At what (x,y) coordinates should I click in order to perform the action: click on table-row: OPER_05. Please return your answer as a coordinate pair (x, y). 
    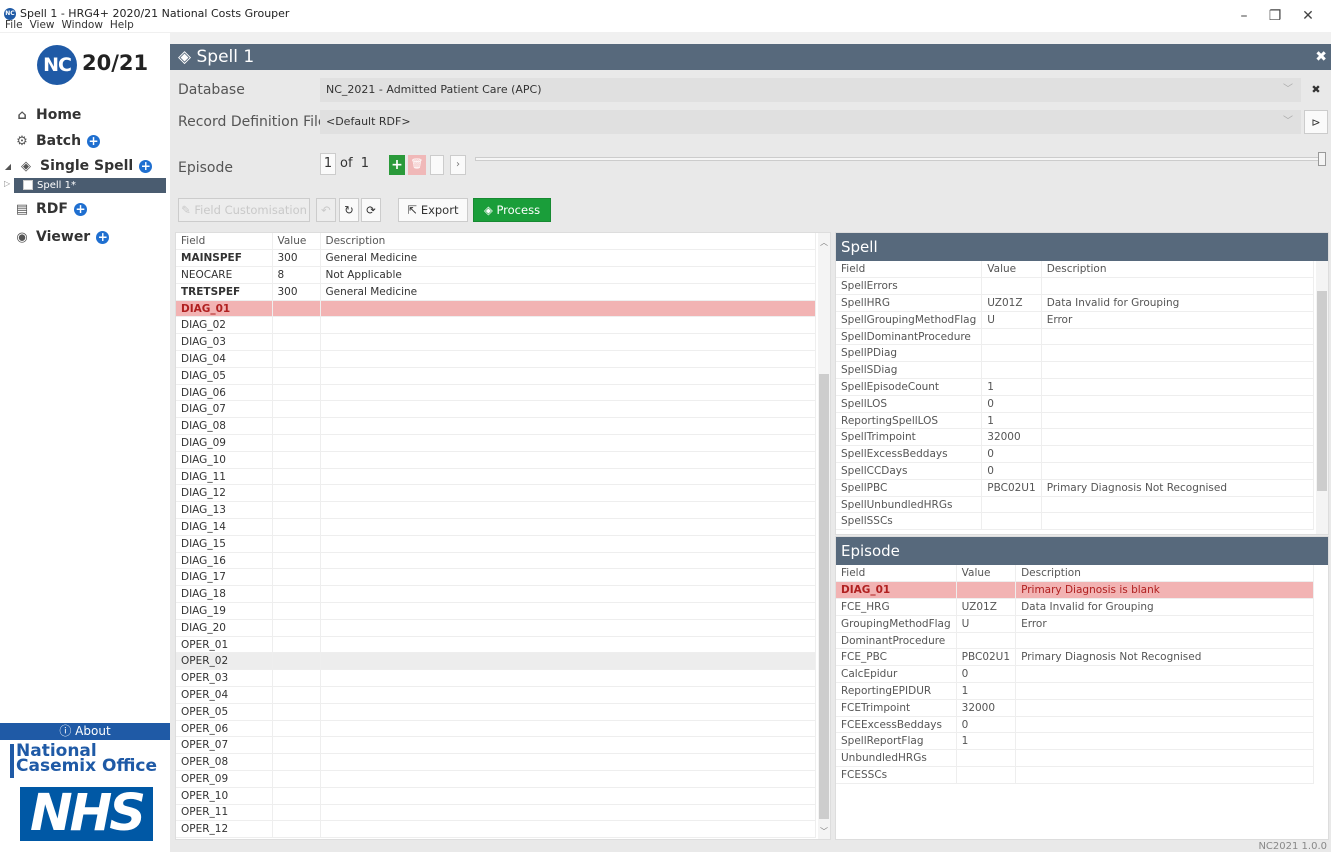
    Looking at the image, I should click on (496, 712).